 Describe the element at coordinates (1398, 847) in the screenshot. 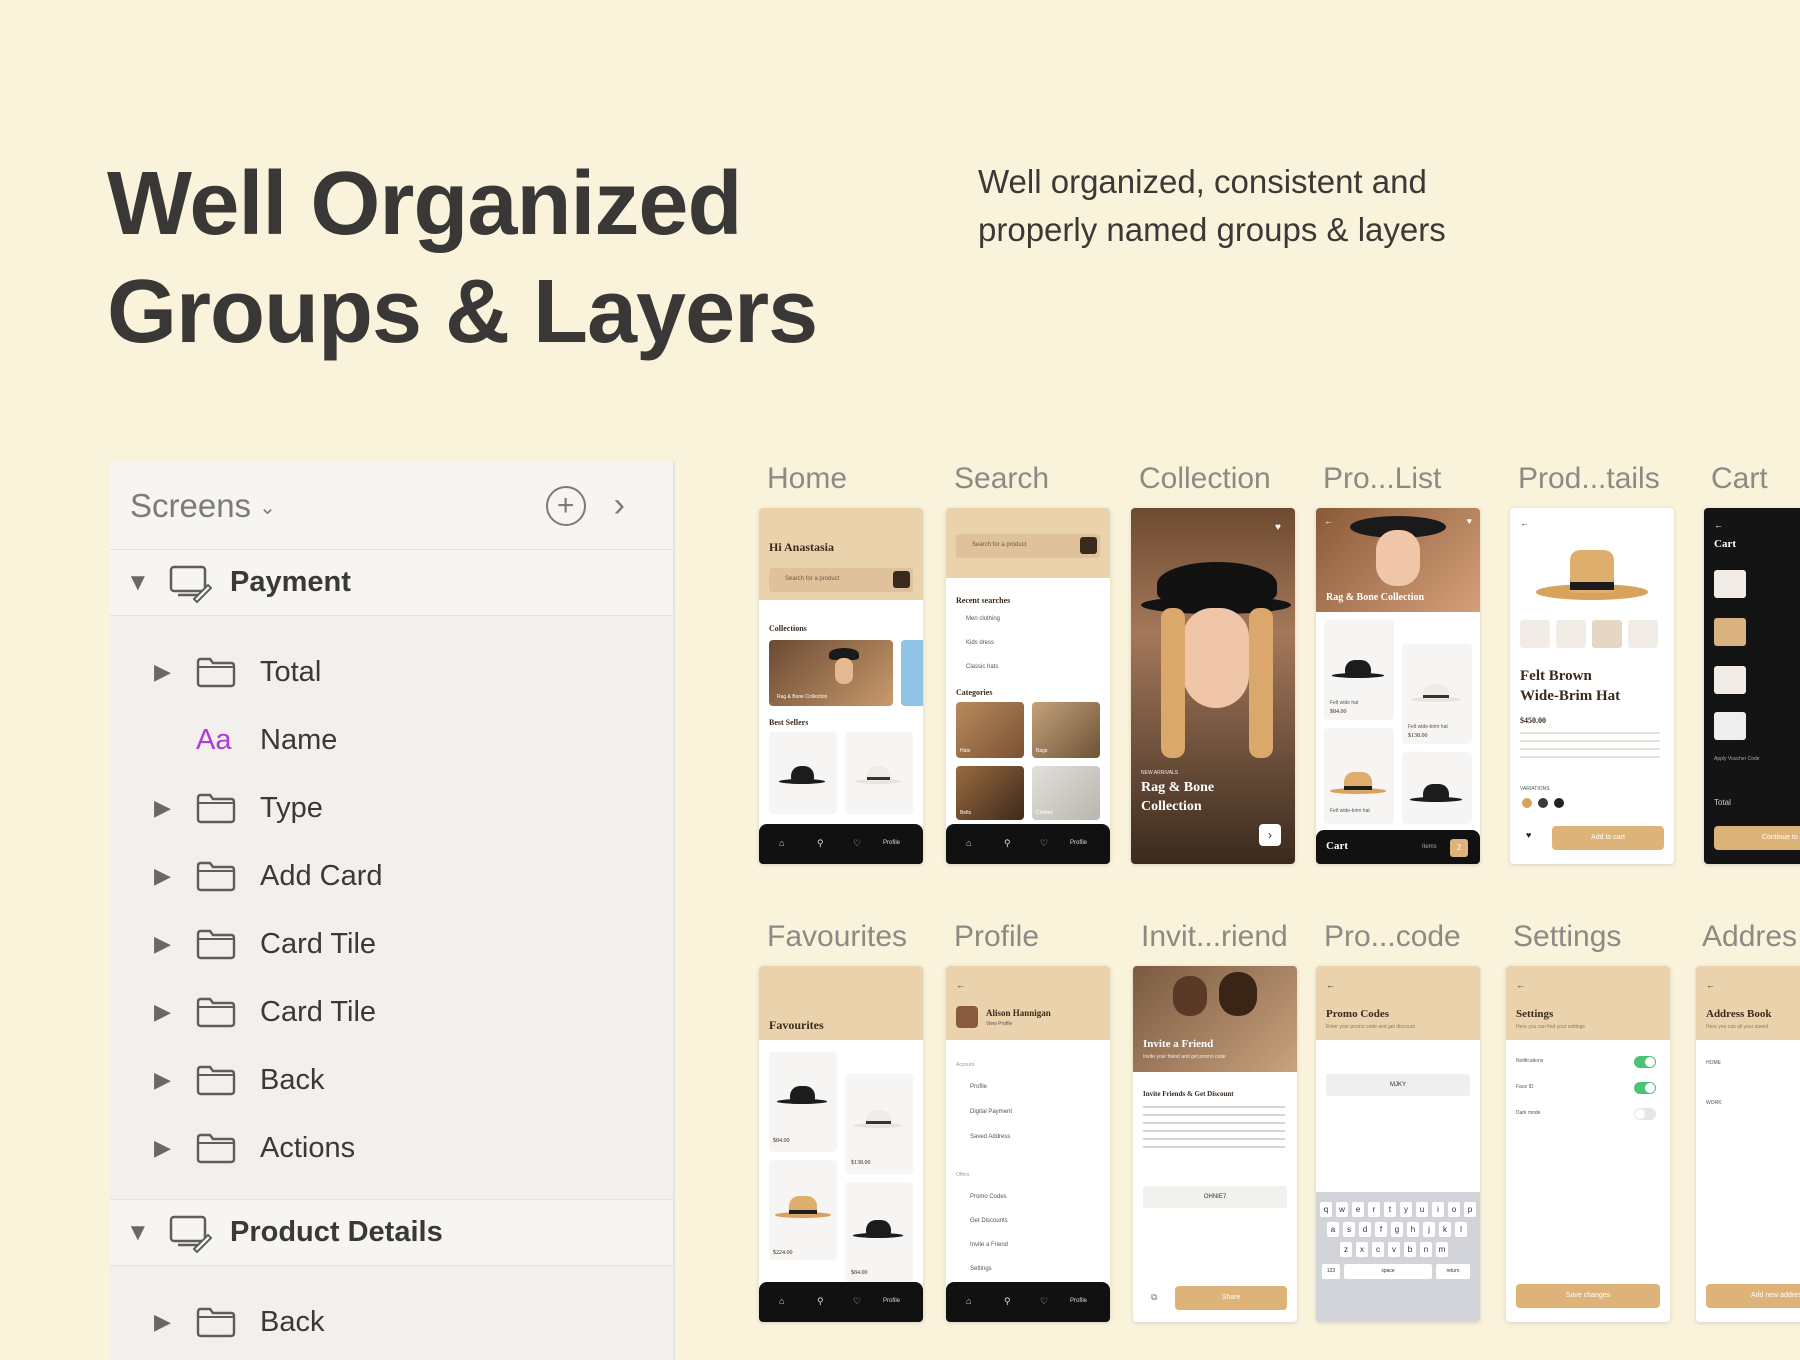

I see `cart-bar: Cart Items 2` at that location.